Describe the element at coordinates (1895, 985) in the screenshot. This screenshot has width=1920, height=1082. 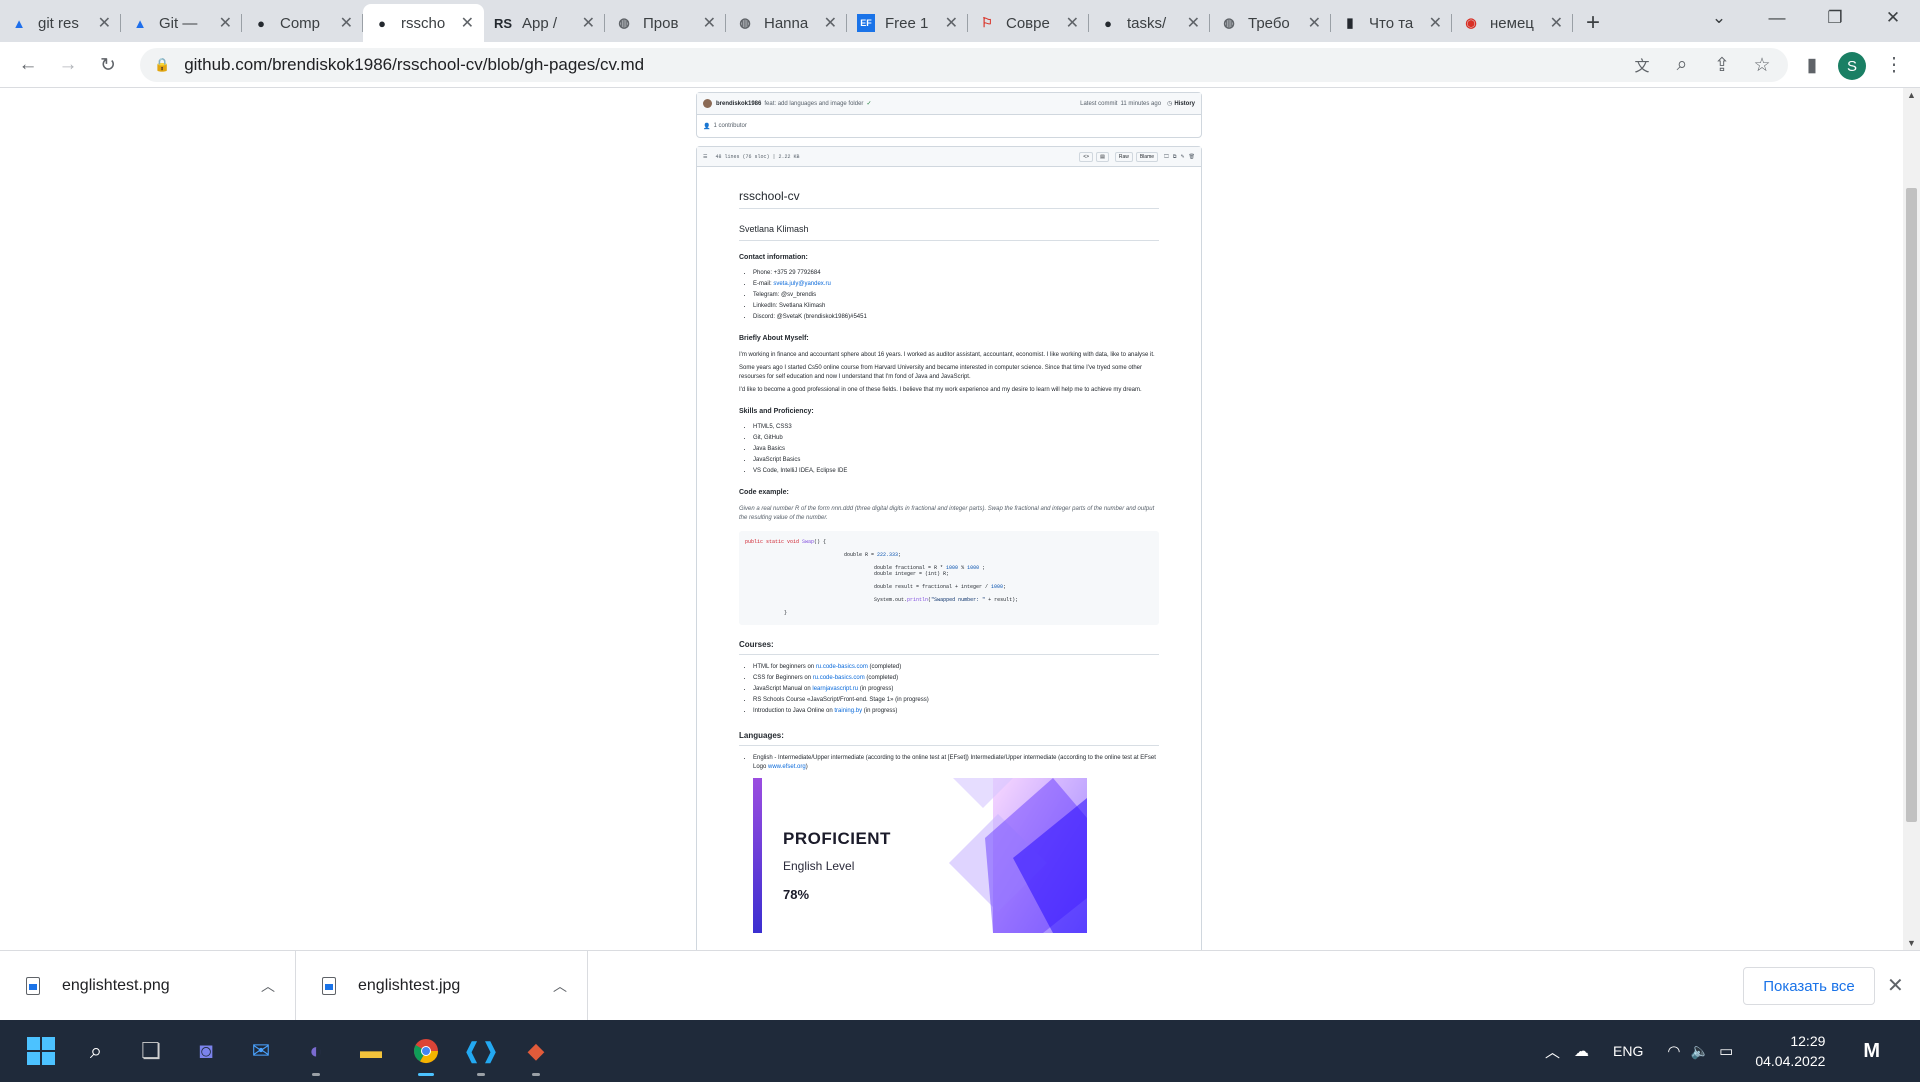
I see `close-download-shelf-icon: ✕` at that location.